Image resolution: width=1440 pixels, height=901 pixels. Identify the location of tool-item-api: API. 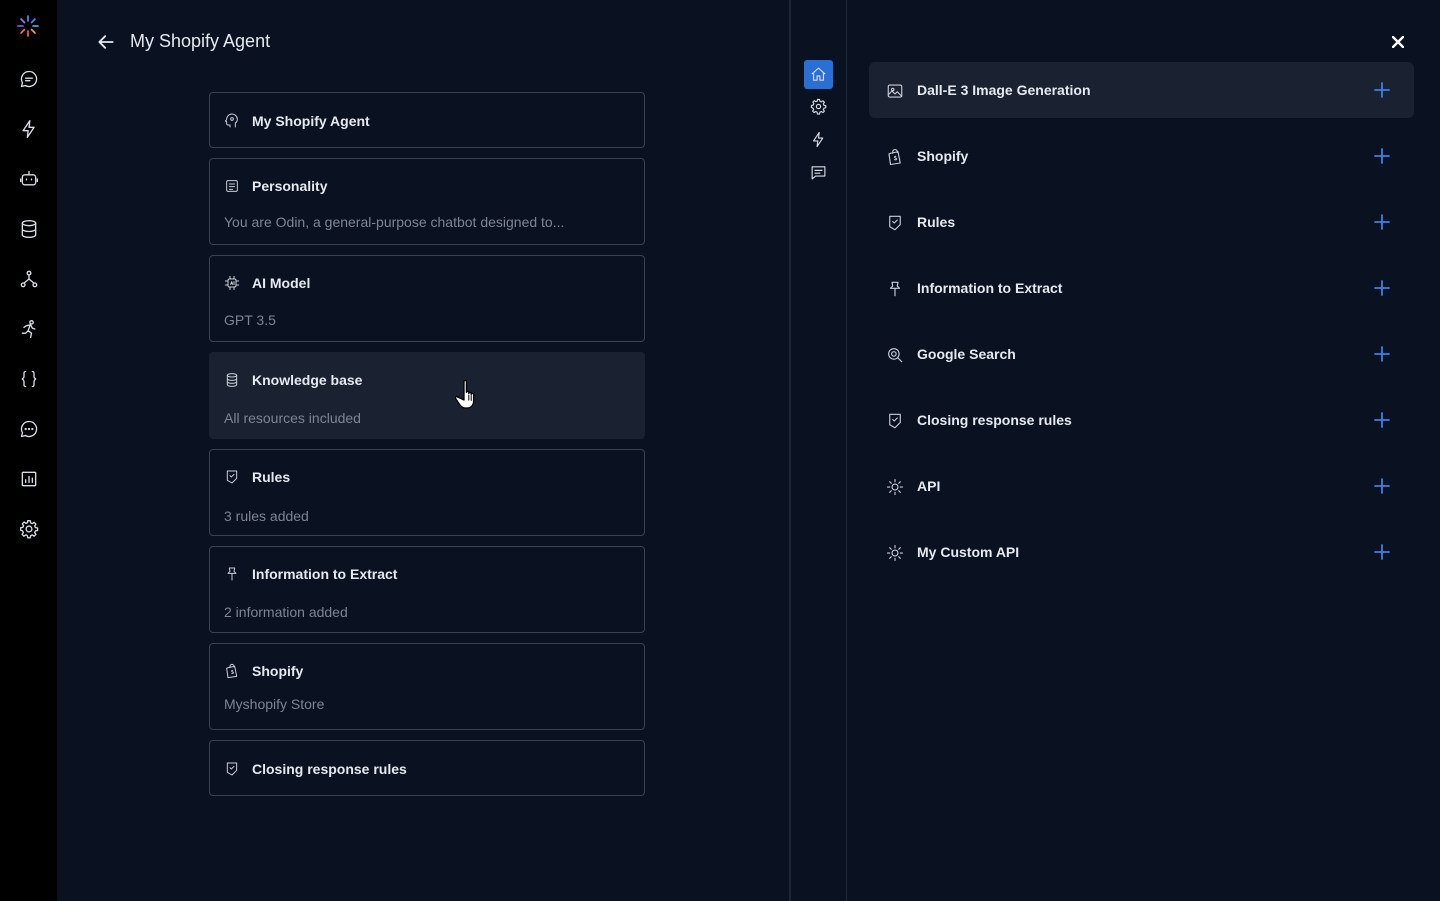
(1141, 486).